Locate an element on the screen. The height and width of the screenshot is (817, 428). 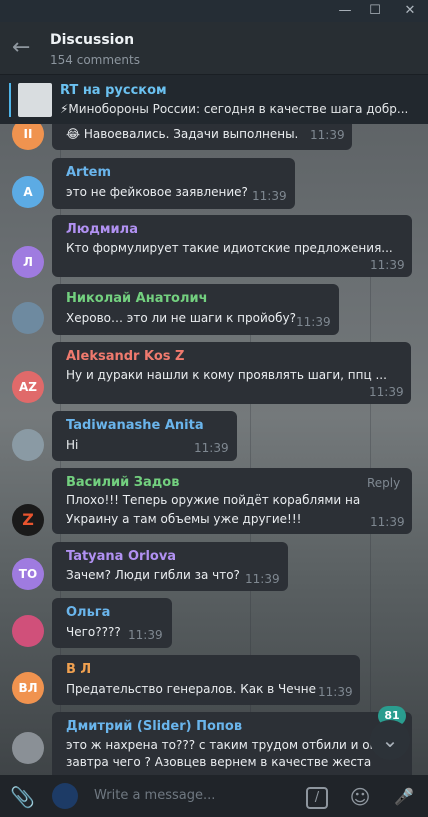
avatar: A is located at coordinates (28, 192).